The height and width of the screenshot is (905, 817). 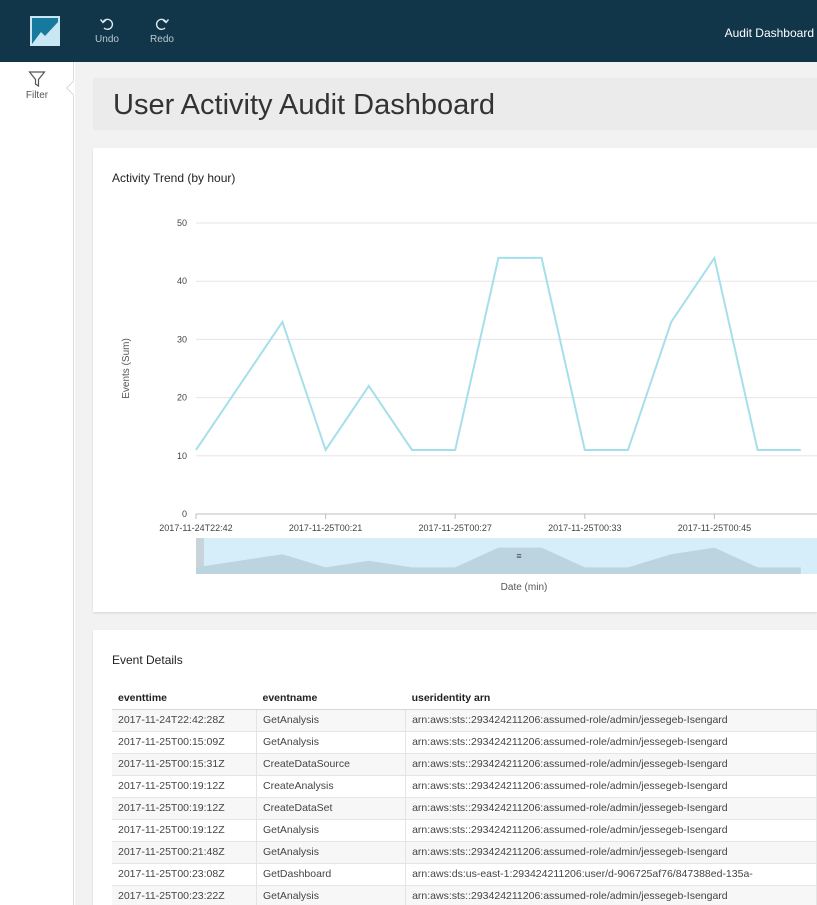 I want to click on table-header-row: eventtime eventname useridentity arn, so click(x=464, y=698).